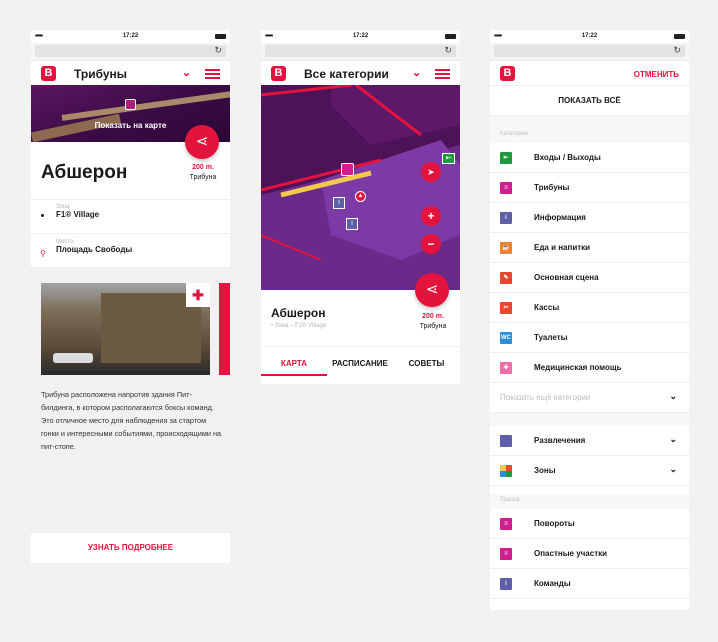 The height and width of the screenshot is (642, 718). I want to click on place-subtitle: • Зона – F1® Village, so click(299, 326).